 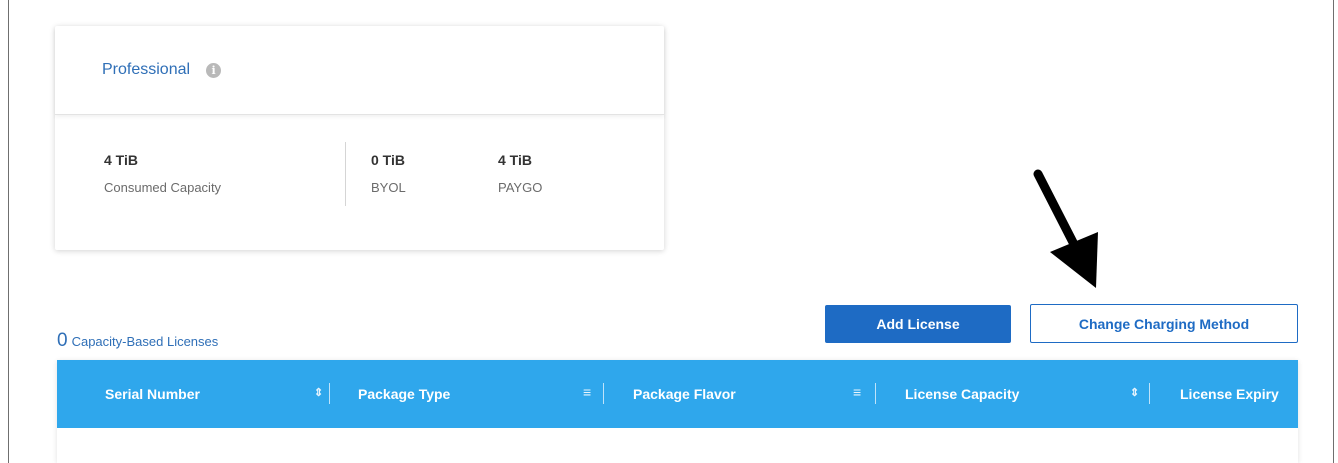 What do you see at coordinates (404, 394) in the screenshot?
I see `column-header-package-type: Package Type` at bounding box center [404, 394].